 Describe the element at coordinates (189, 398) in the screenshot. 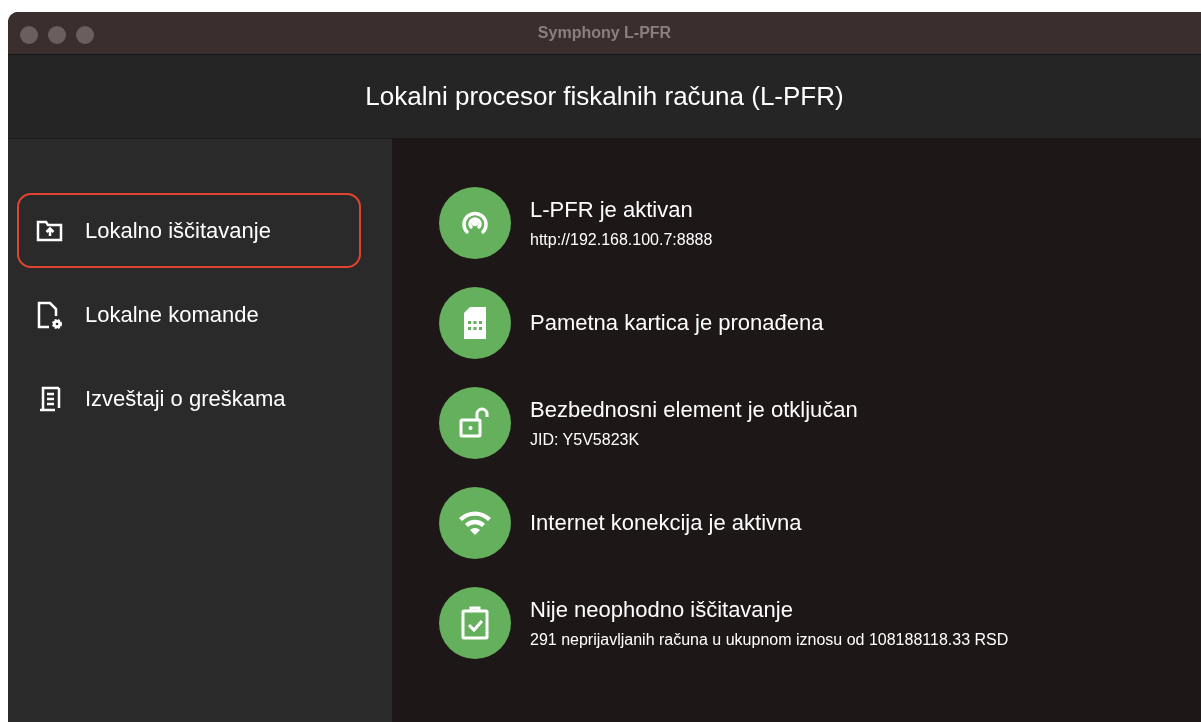

I see `sidebar-item: Izveštaji o greškama` at that location.